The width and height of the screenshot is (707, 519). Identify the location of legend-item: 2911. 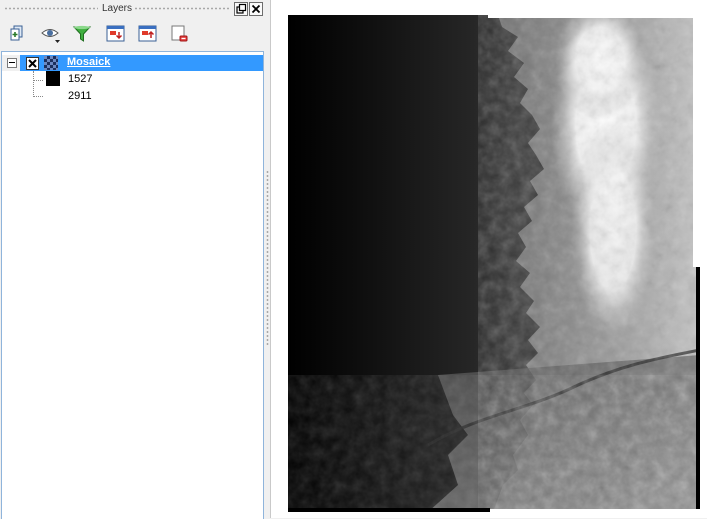
(144, 96).